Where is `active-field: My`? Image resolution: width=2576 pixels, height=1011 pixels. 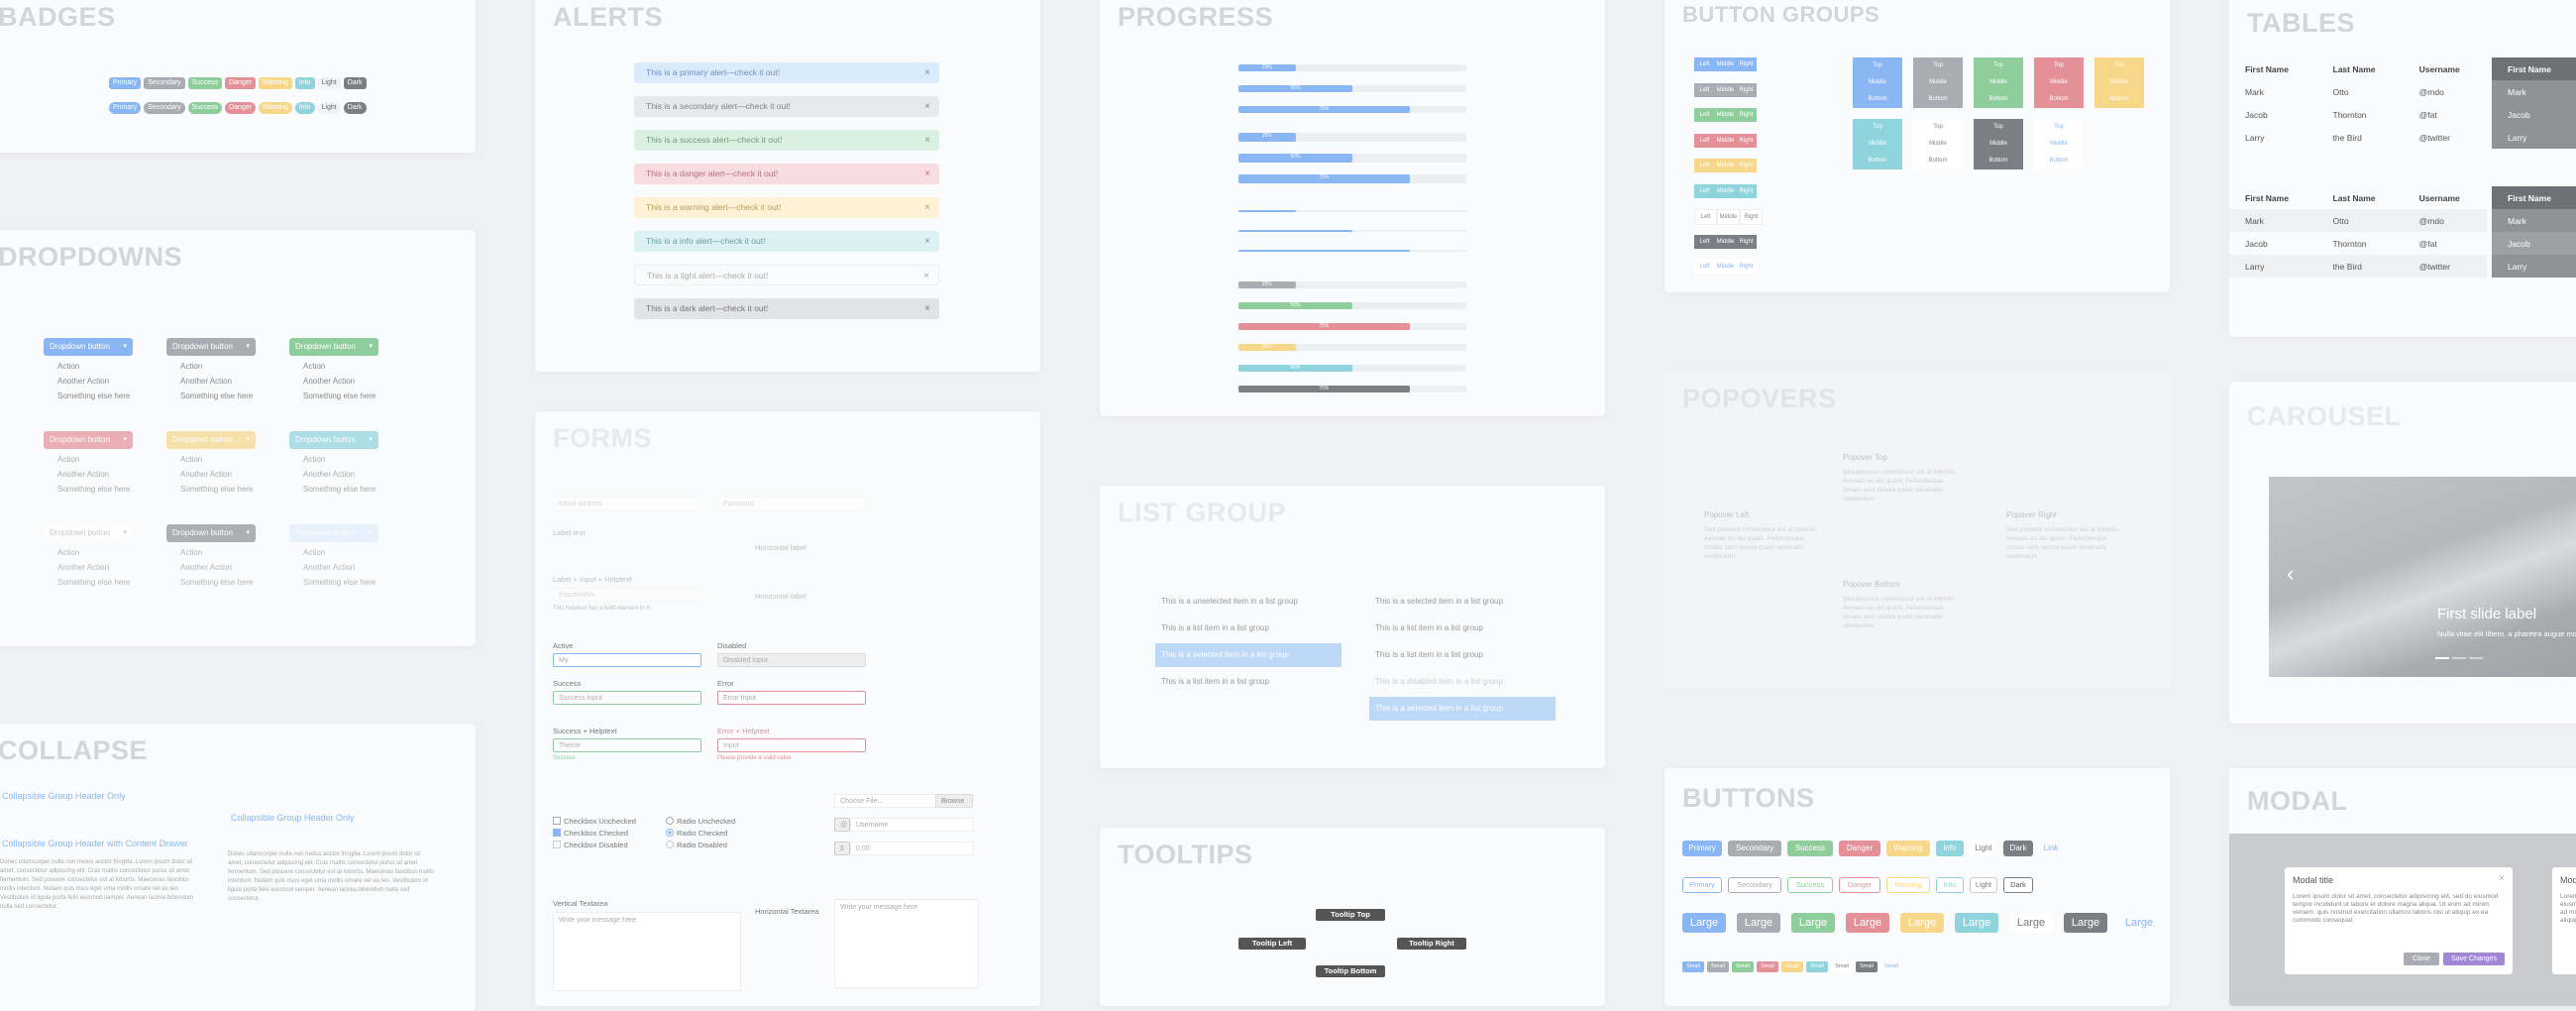
active-field: My is located at coordinates (627, 660).